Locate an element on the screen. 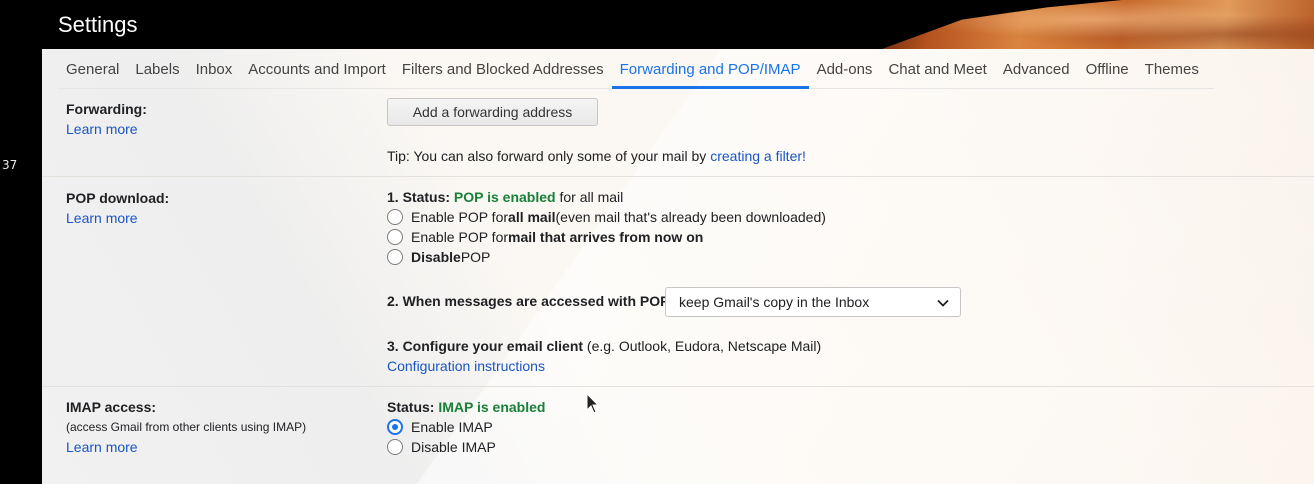 This screenshot has width=1314, height=484. imap-learn-more-link: Learn more is located at coordinates (102, 447).